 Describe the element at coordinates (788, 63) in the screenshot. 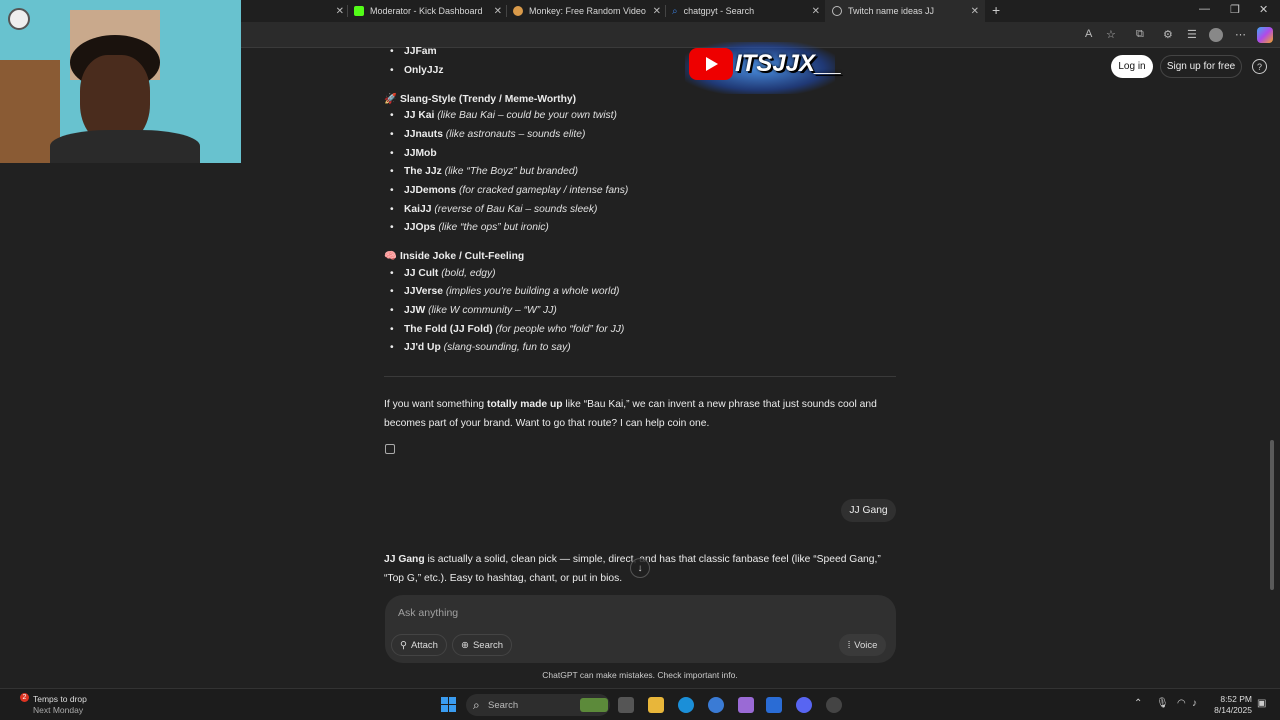

I see `channel-name: ITSJJX__` at that location.